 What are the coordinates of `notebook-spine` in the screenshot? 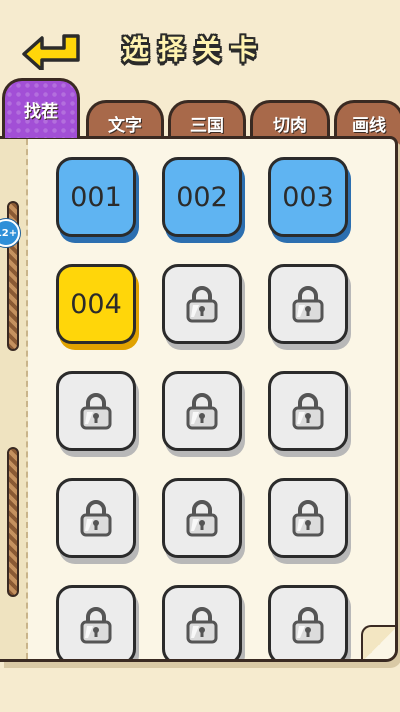 It's located at (14, 399).